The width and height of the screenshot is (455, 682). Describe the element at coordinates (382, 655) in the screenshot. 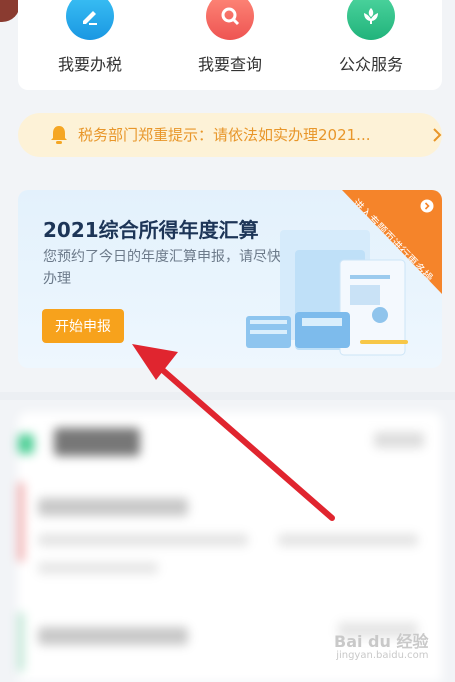

I see `watermark-url: jingyan.baidu.com` at that location.